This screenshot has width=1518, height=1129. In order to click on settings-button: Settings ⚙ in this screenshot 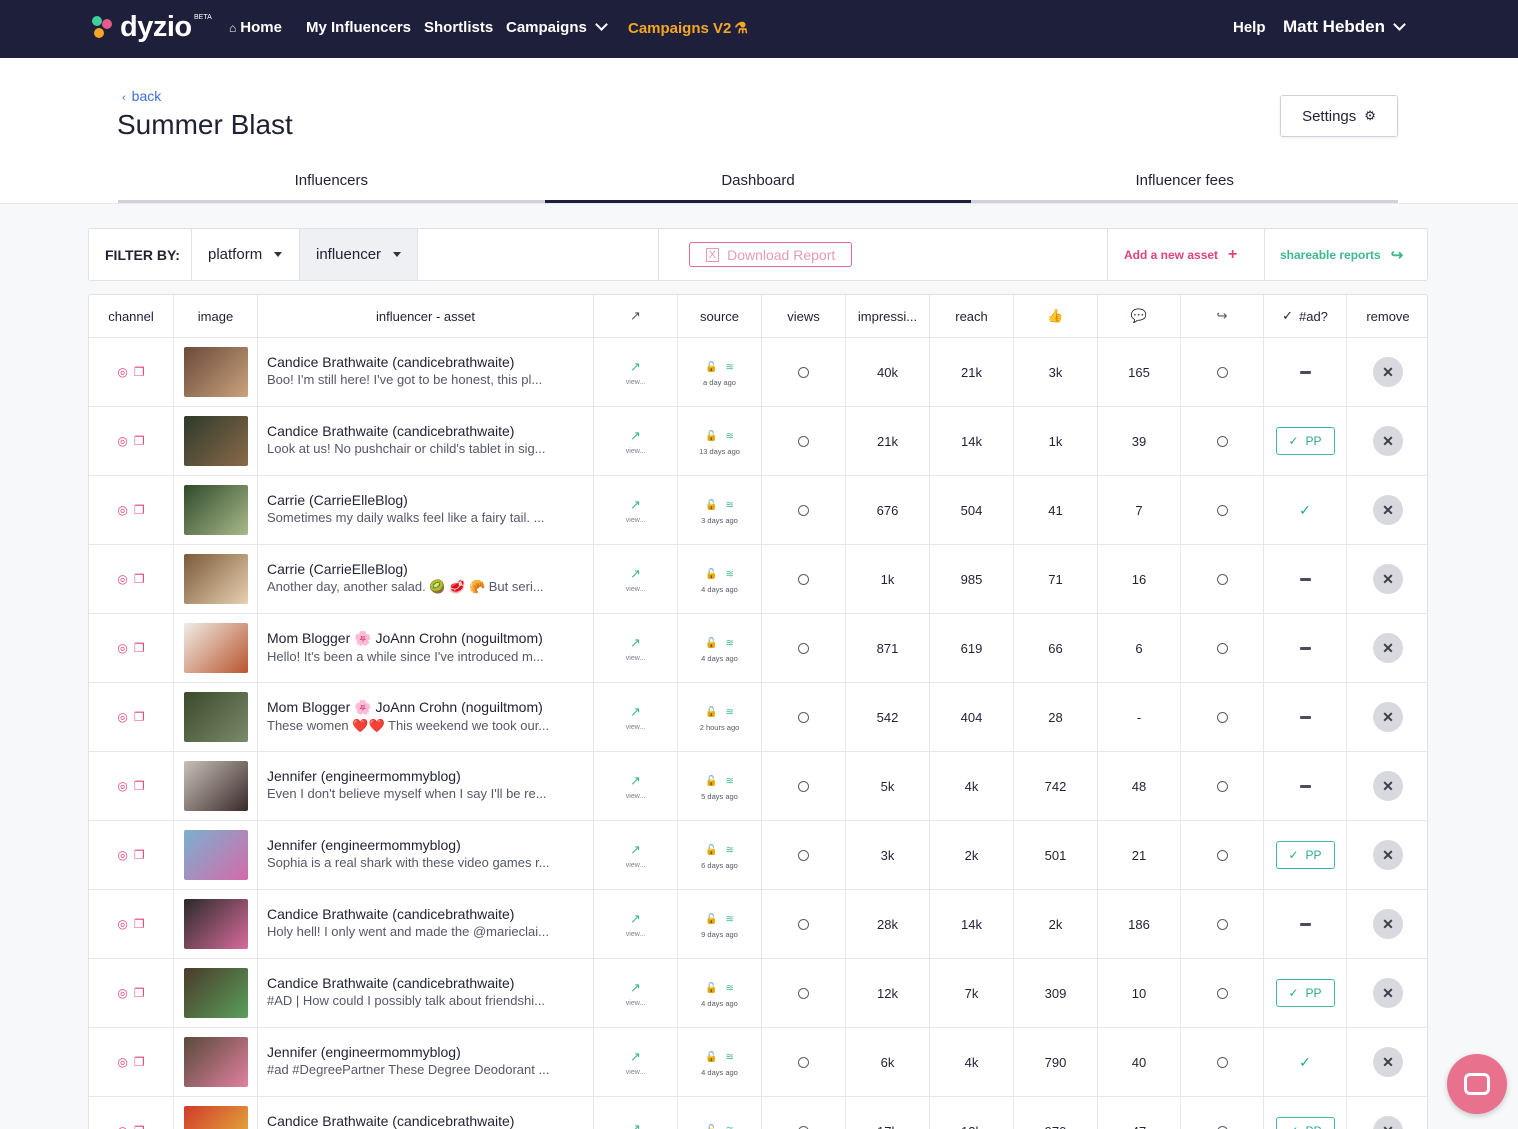, I will do `click(1339, 116)`.